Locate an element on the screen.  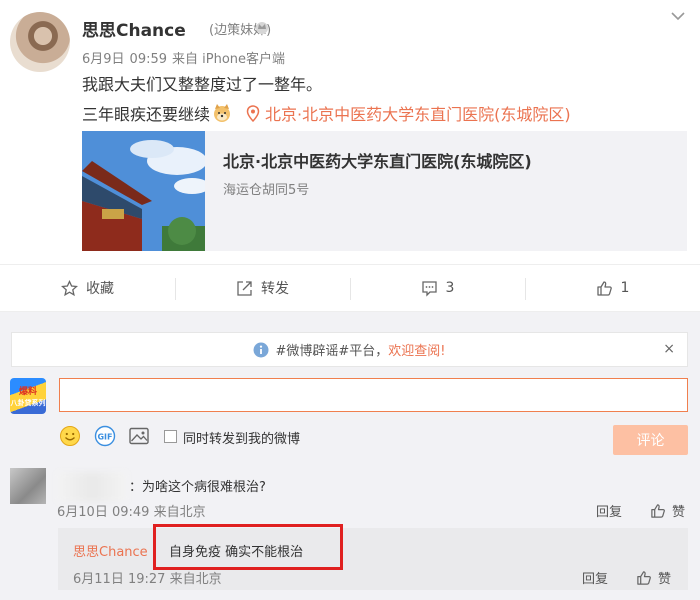
annotation-highlight-box is located at coordinates (248, 547).